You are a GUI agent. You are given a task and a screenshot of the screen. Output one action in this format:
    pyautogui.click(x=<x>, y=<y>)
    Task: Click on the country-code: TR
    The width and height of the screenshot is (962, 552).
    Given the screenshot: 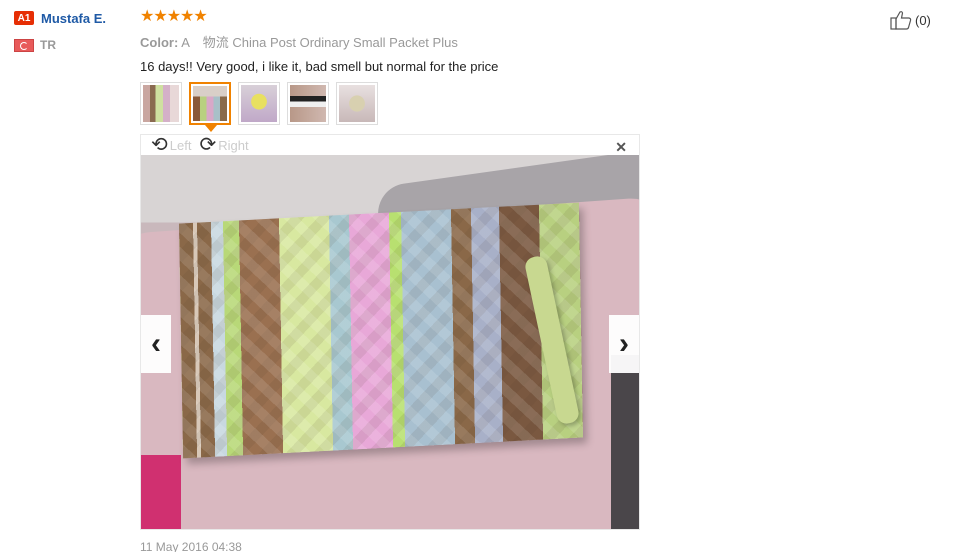 What is the action you would take?
    pyautogui.click(x=48, y=45)
    